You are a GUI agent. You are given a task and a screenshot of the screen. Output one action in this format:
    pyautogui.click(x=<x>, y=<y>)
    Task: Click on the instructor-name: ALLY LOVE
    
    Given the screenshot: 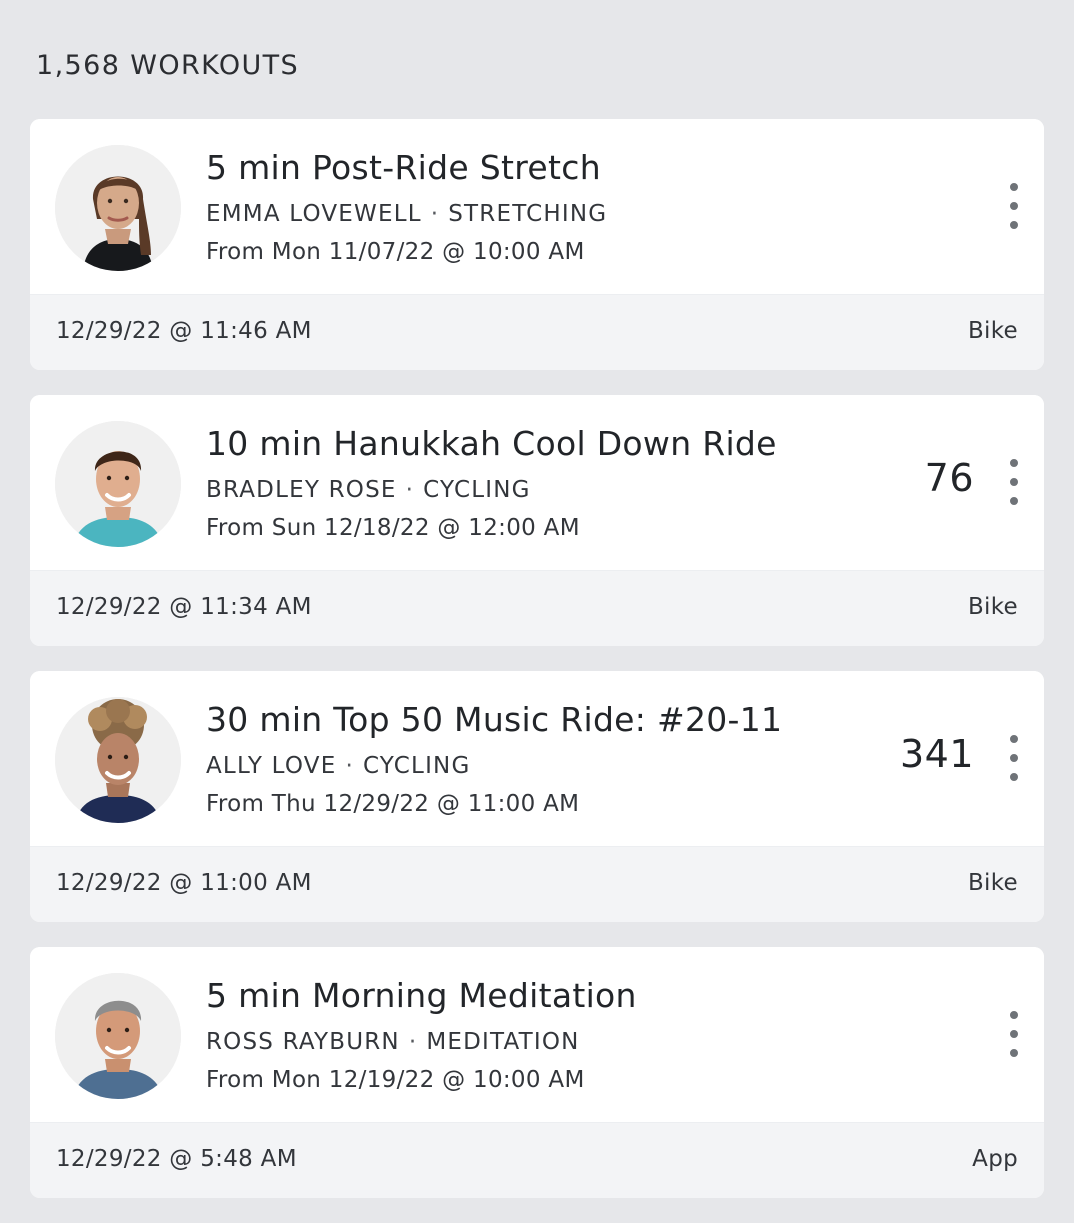 What is the action you would take?
    pyautogui.click(x=271, y=766)
    